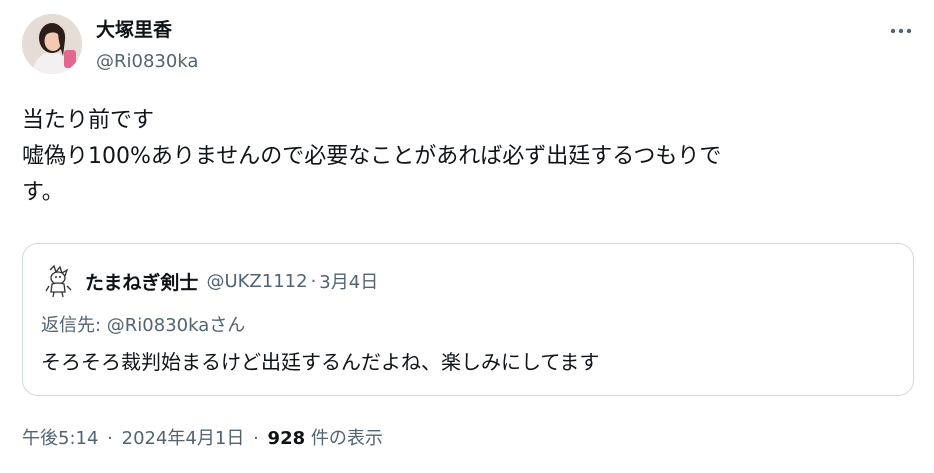 This screenshot has height=473, width=934. What do you see at coordinates (147, 62) in the screenshot?
I see `author-handle: @Ri0830ka` at bounding box center [147, 62].